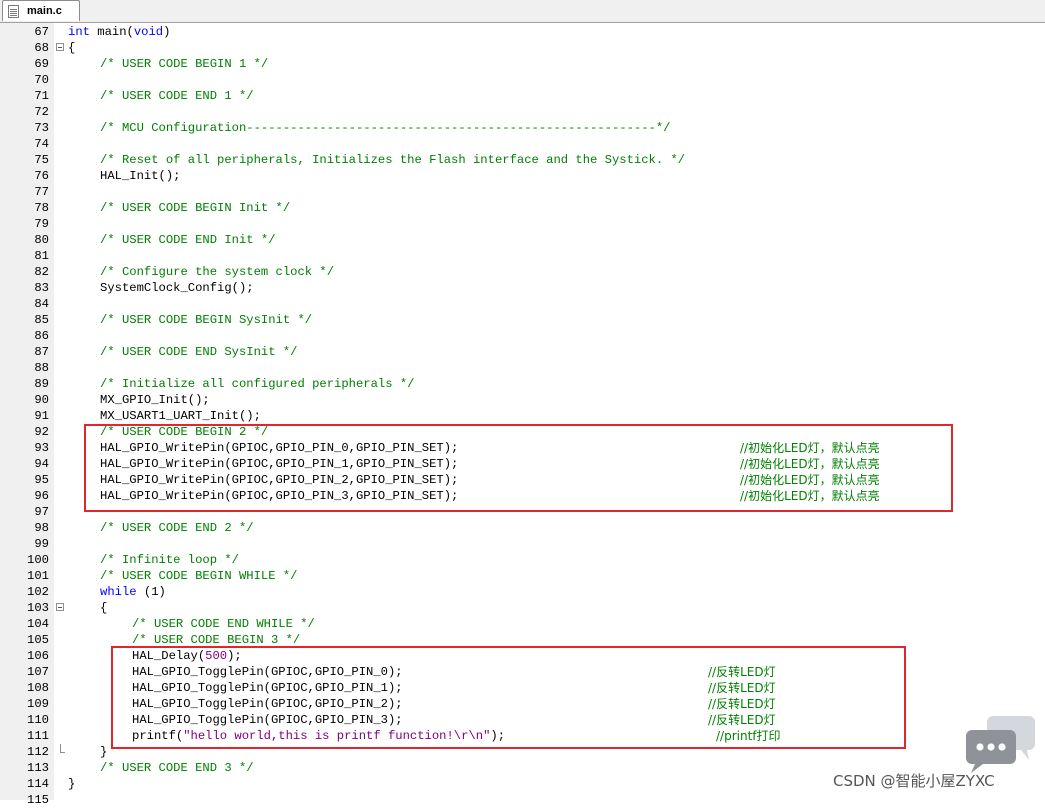 Image resolution: width=1045 pixels, height=808 pixels. What do you see at coordinates (223, 624) in the screenshot?
I see `code-comment: /* USER CODE END WHILE */` at bounding box center [223, 624].